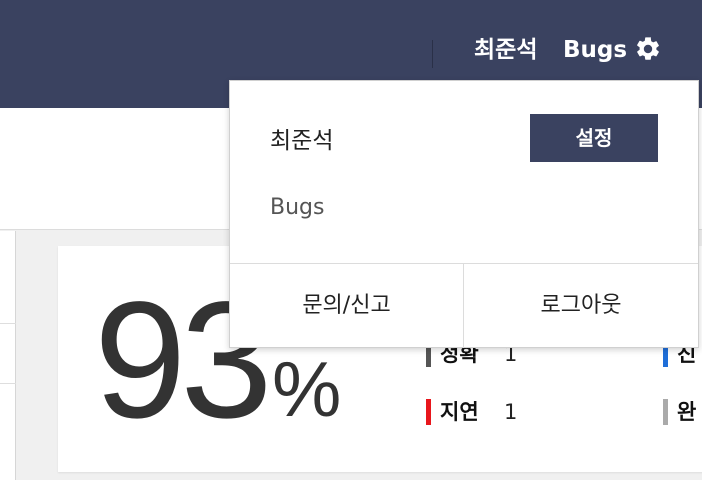  I want to click on left-list-column, so click(8, 355).